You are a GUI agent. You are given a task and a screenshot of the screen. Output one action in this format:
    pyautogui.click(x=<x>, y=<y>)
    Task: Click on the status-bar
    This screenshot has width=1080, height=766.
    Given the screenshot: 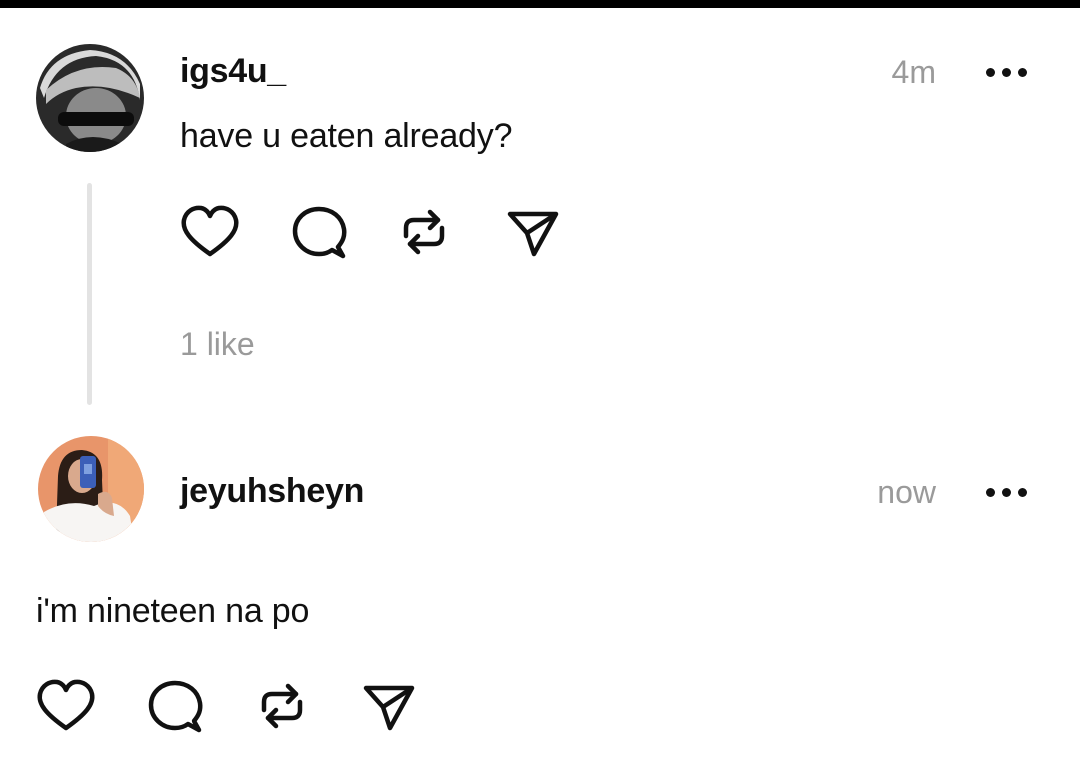 What is the action you would take?
    pyautogui.click(x=540, y=4)
    